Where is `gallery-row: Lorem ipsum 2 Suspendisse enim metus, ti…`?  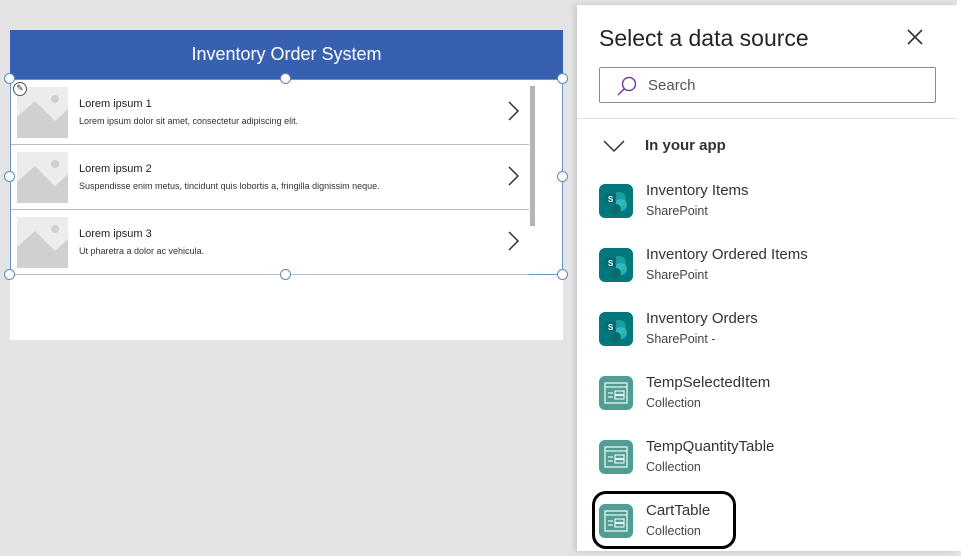 gallery-row: Lorem ipsum 2 Suspendisse enim metus, ti… is located at coordinates (270, 177).